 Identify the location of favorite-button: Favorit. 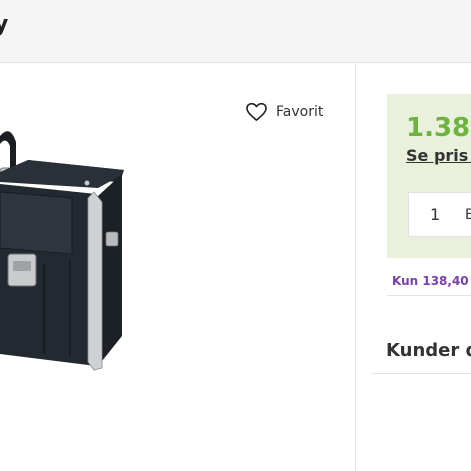
(284, 112).